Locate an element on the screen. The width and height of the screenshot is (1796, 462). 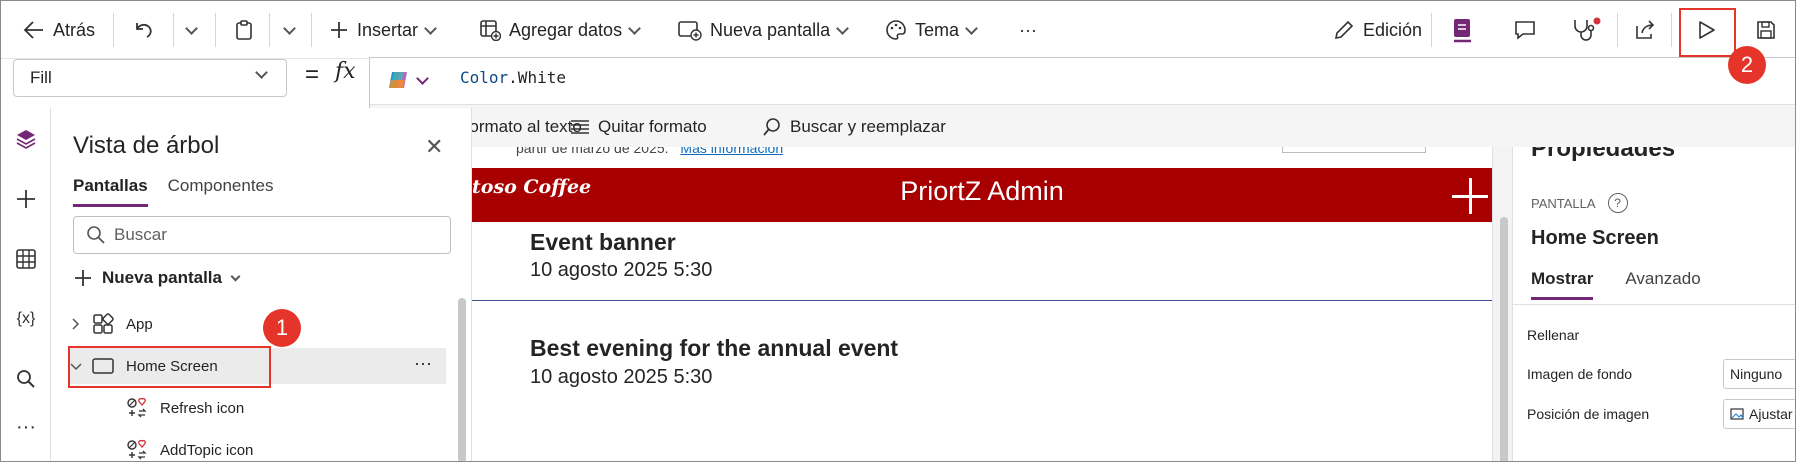
undo-dropdown is located at coordinates (191, 30).